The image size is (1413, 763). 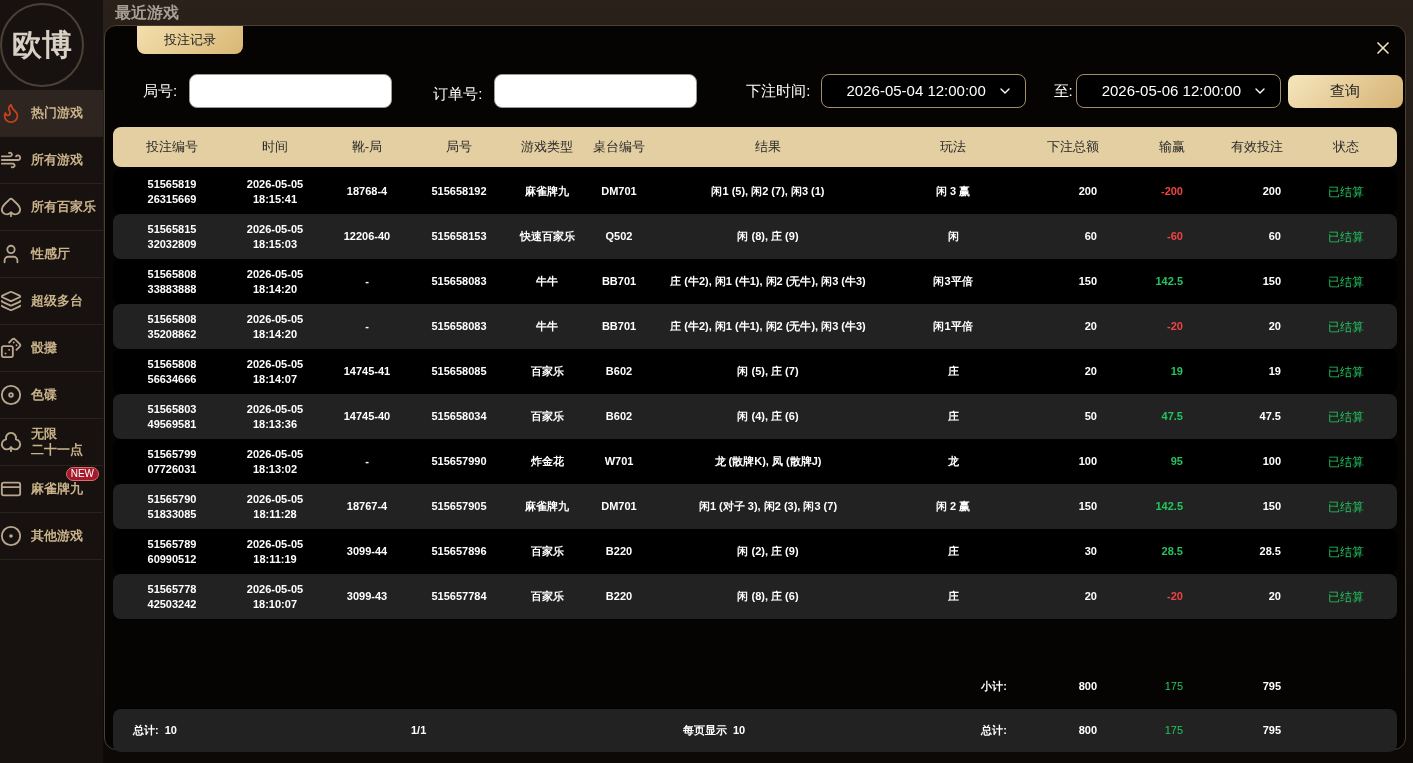 I want to click on bet-time: 2026-05-05 18:14:07, so click(x=275, y=371).